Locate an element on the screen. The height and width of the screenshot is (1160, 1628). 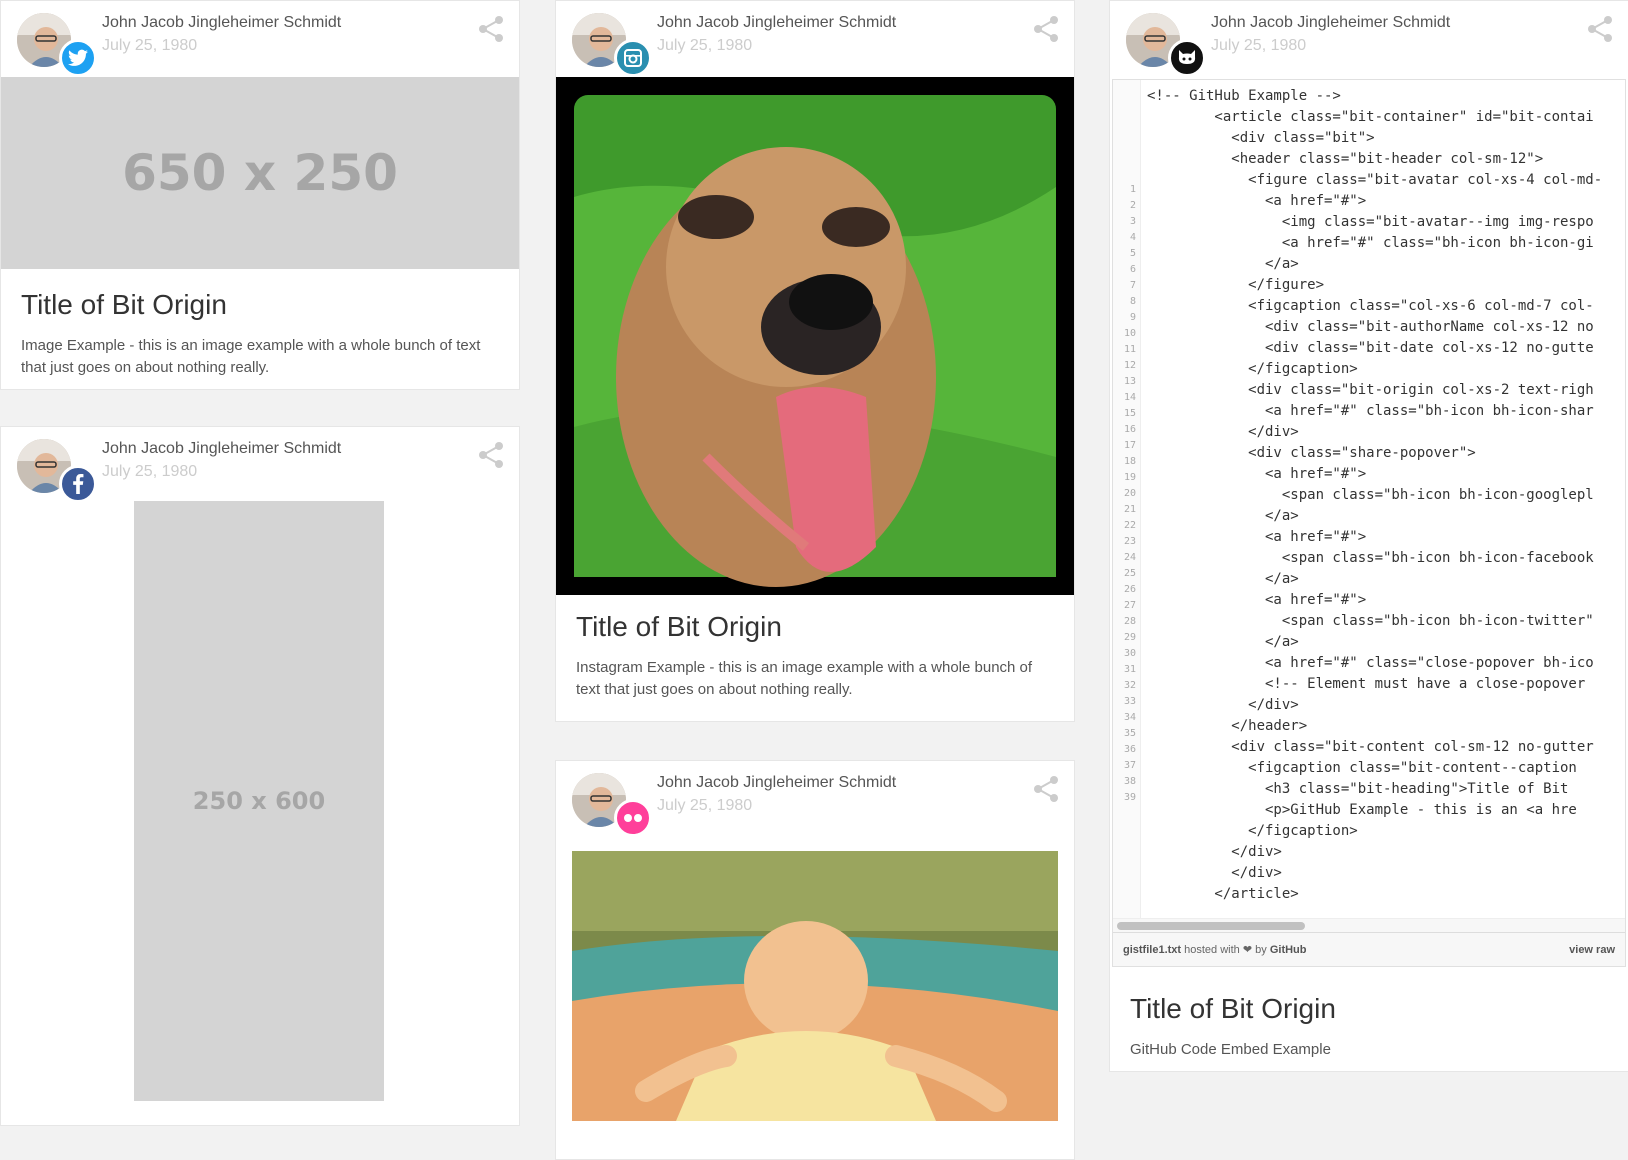
gist-by-text: by is located at coordinates (1261, 950).